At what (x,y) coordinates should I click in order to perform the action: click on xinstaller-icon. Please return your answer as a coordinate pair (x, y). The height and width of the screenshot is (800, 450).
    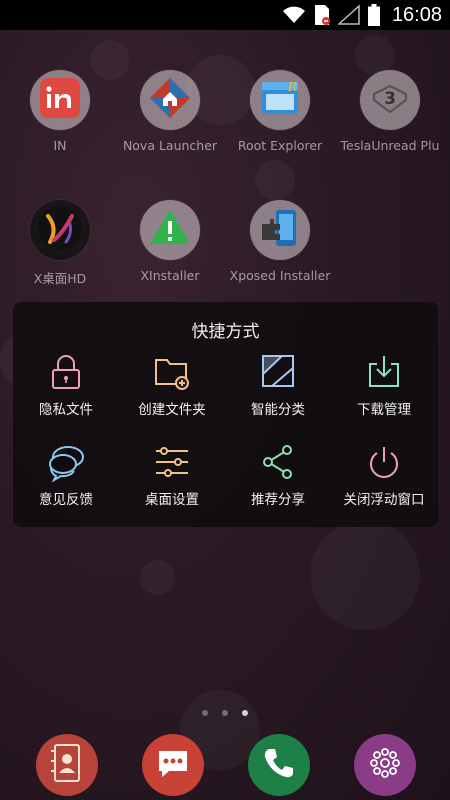
    Looking at the image, I should click on (170, 230).